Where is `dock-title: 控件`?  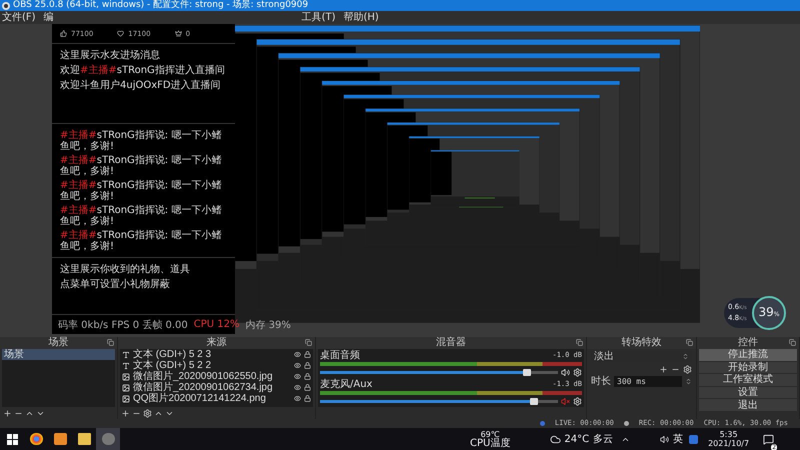 dock-title: 控件 is located at coordinates (748, 343).